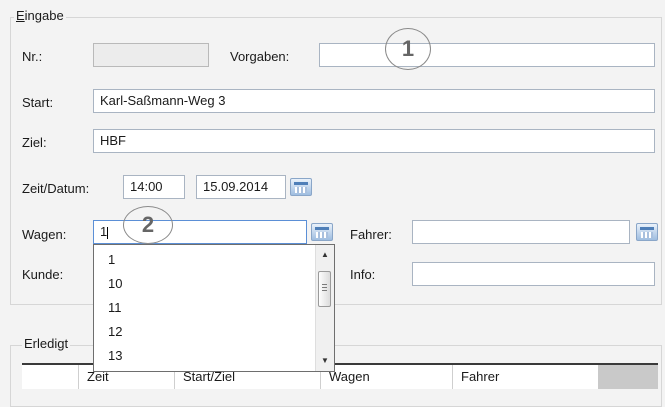 Image resolution: width=665 pixels, height=407 pixels. I want to click on zeit-datum-label: Zeit/Datum:, so click(56, 188).